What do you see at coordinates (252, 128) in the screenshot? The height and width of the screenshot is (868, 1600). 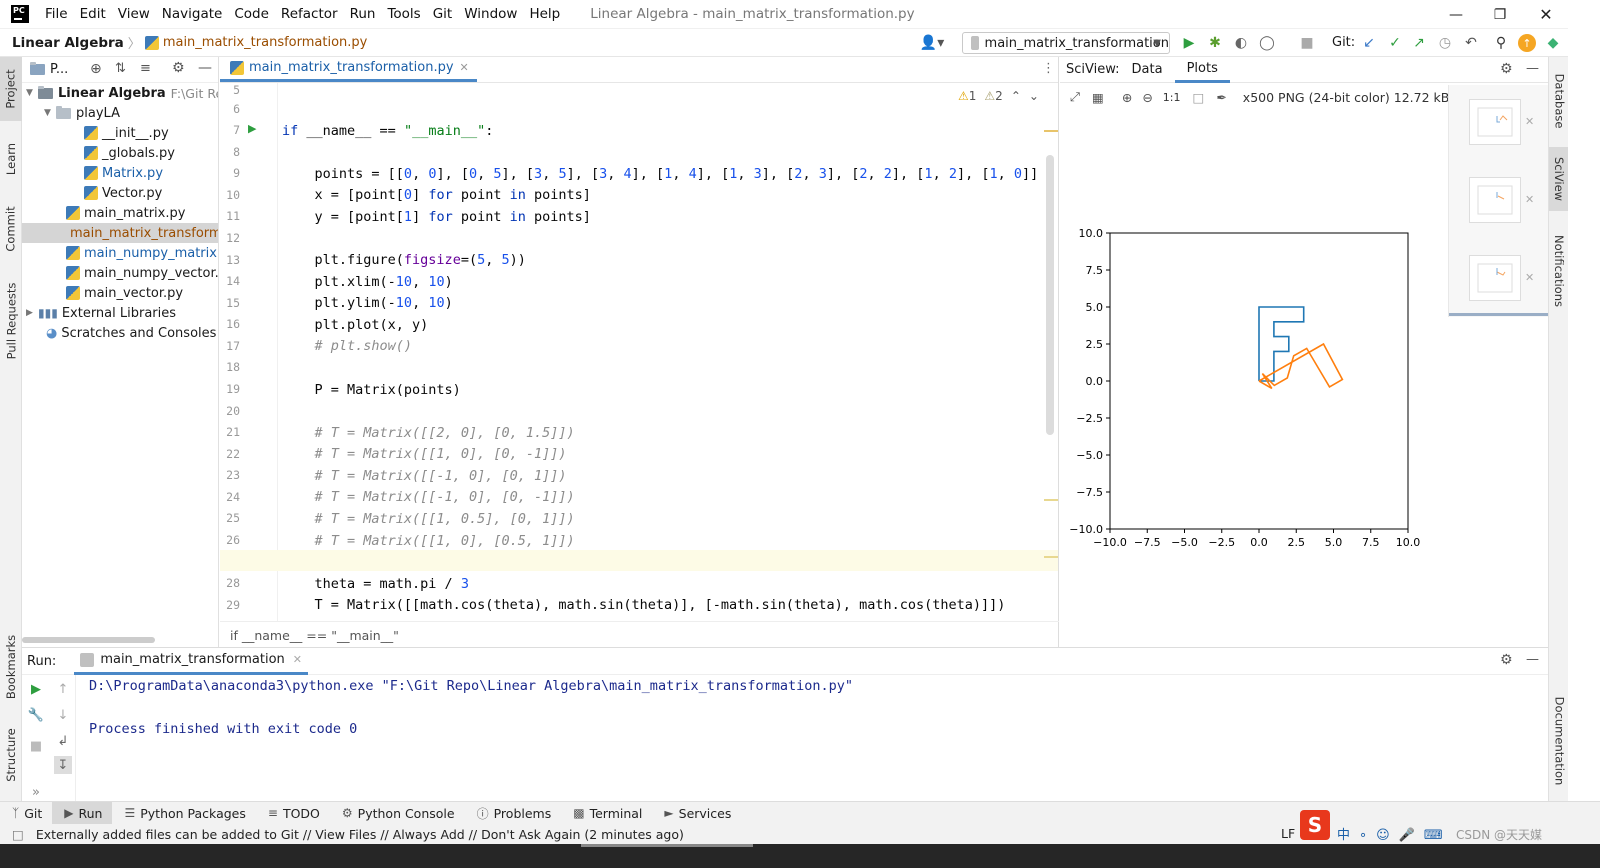 I see `run-gutter-icon: ▶` at bounding box center [252, 128].